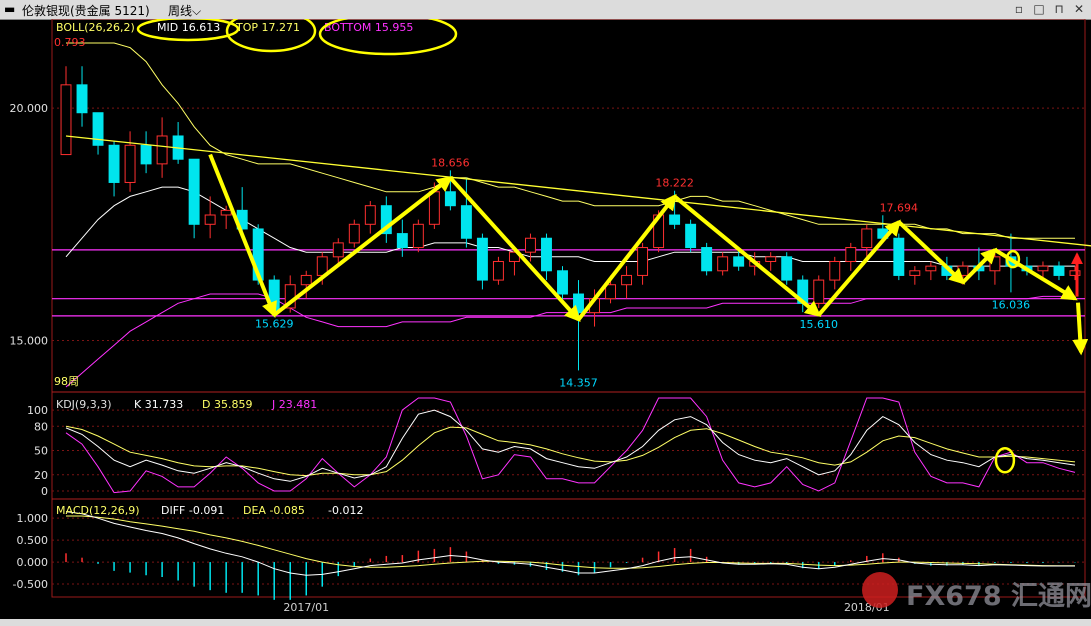 This screenshot has width=1091, height=626. What do you see at coordinates (41, 426) in the screenshot?
I see `y-tick-label: 80` at bounding box center [41, 426].